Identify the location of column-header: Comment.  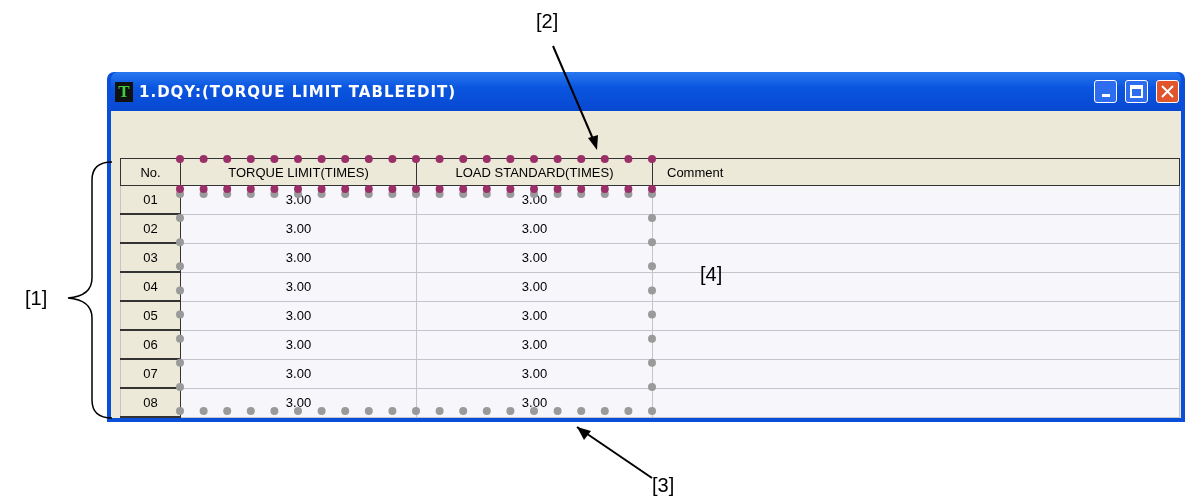
(916, 172).